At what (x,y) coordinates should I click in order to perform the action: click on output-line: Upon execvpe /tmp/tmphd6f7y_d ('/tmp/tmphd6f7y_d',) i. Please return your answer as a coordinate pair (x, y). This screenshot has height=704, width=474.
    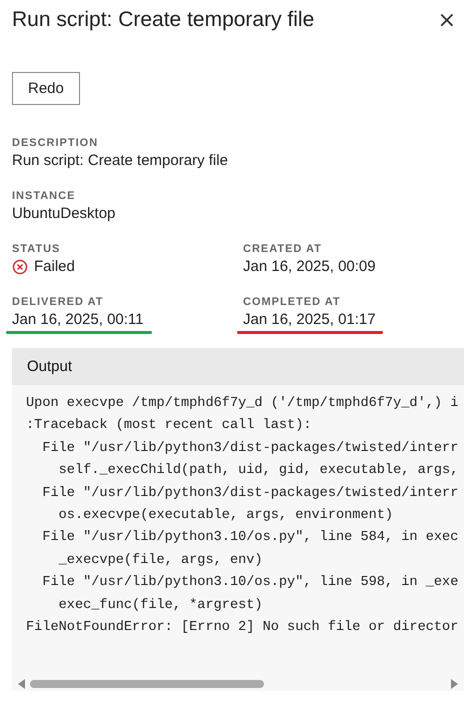
    Looking at the image, I should click on (243, 404).